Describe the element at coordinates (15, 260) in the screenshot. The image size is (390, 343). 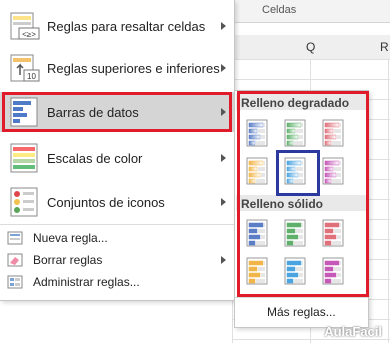
I see `eraser-icon` at that location.